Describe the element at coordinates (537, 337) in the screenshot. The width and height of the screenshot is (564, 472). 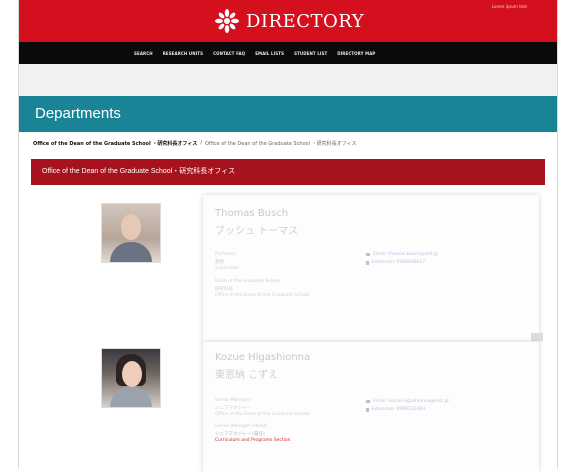
I see `scroll-indicator` at that location.